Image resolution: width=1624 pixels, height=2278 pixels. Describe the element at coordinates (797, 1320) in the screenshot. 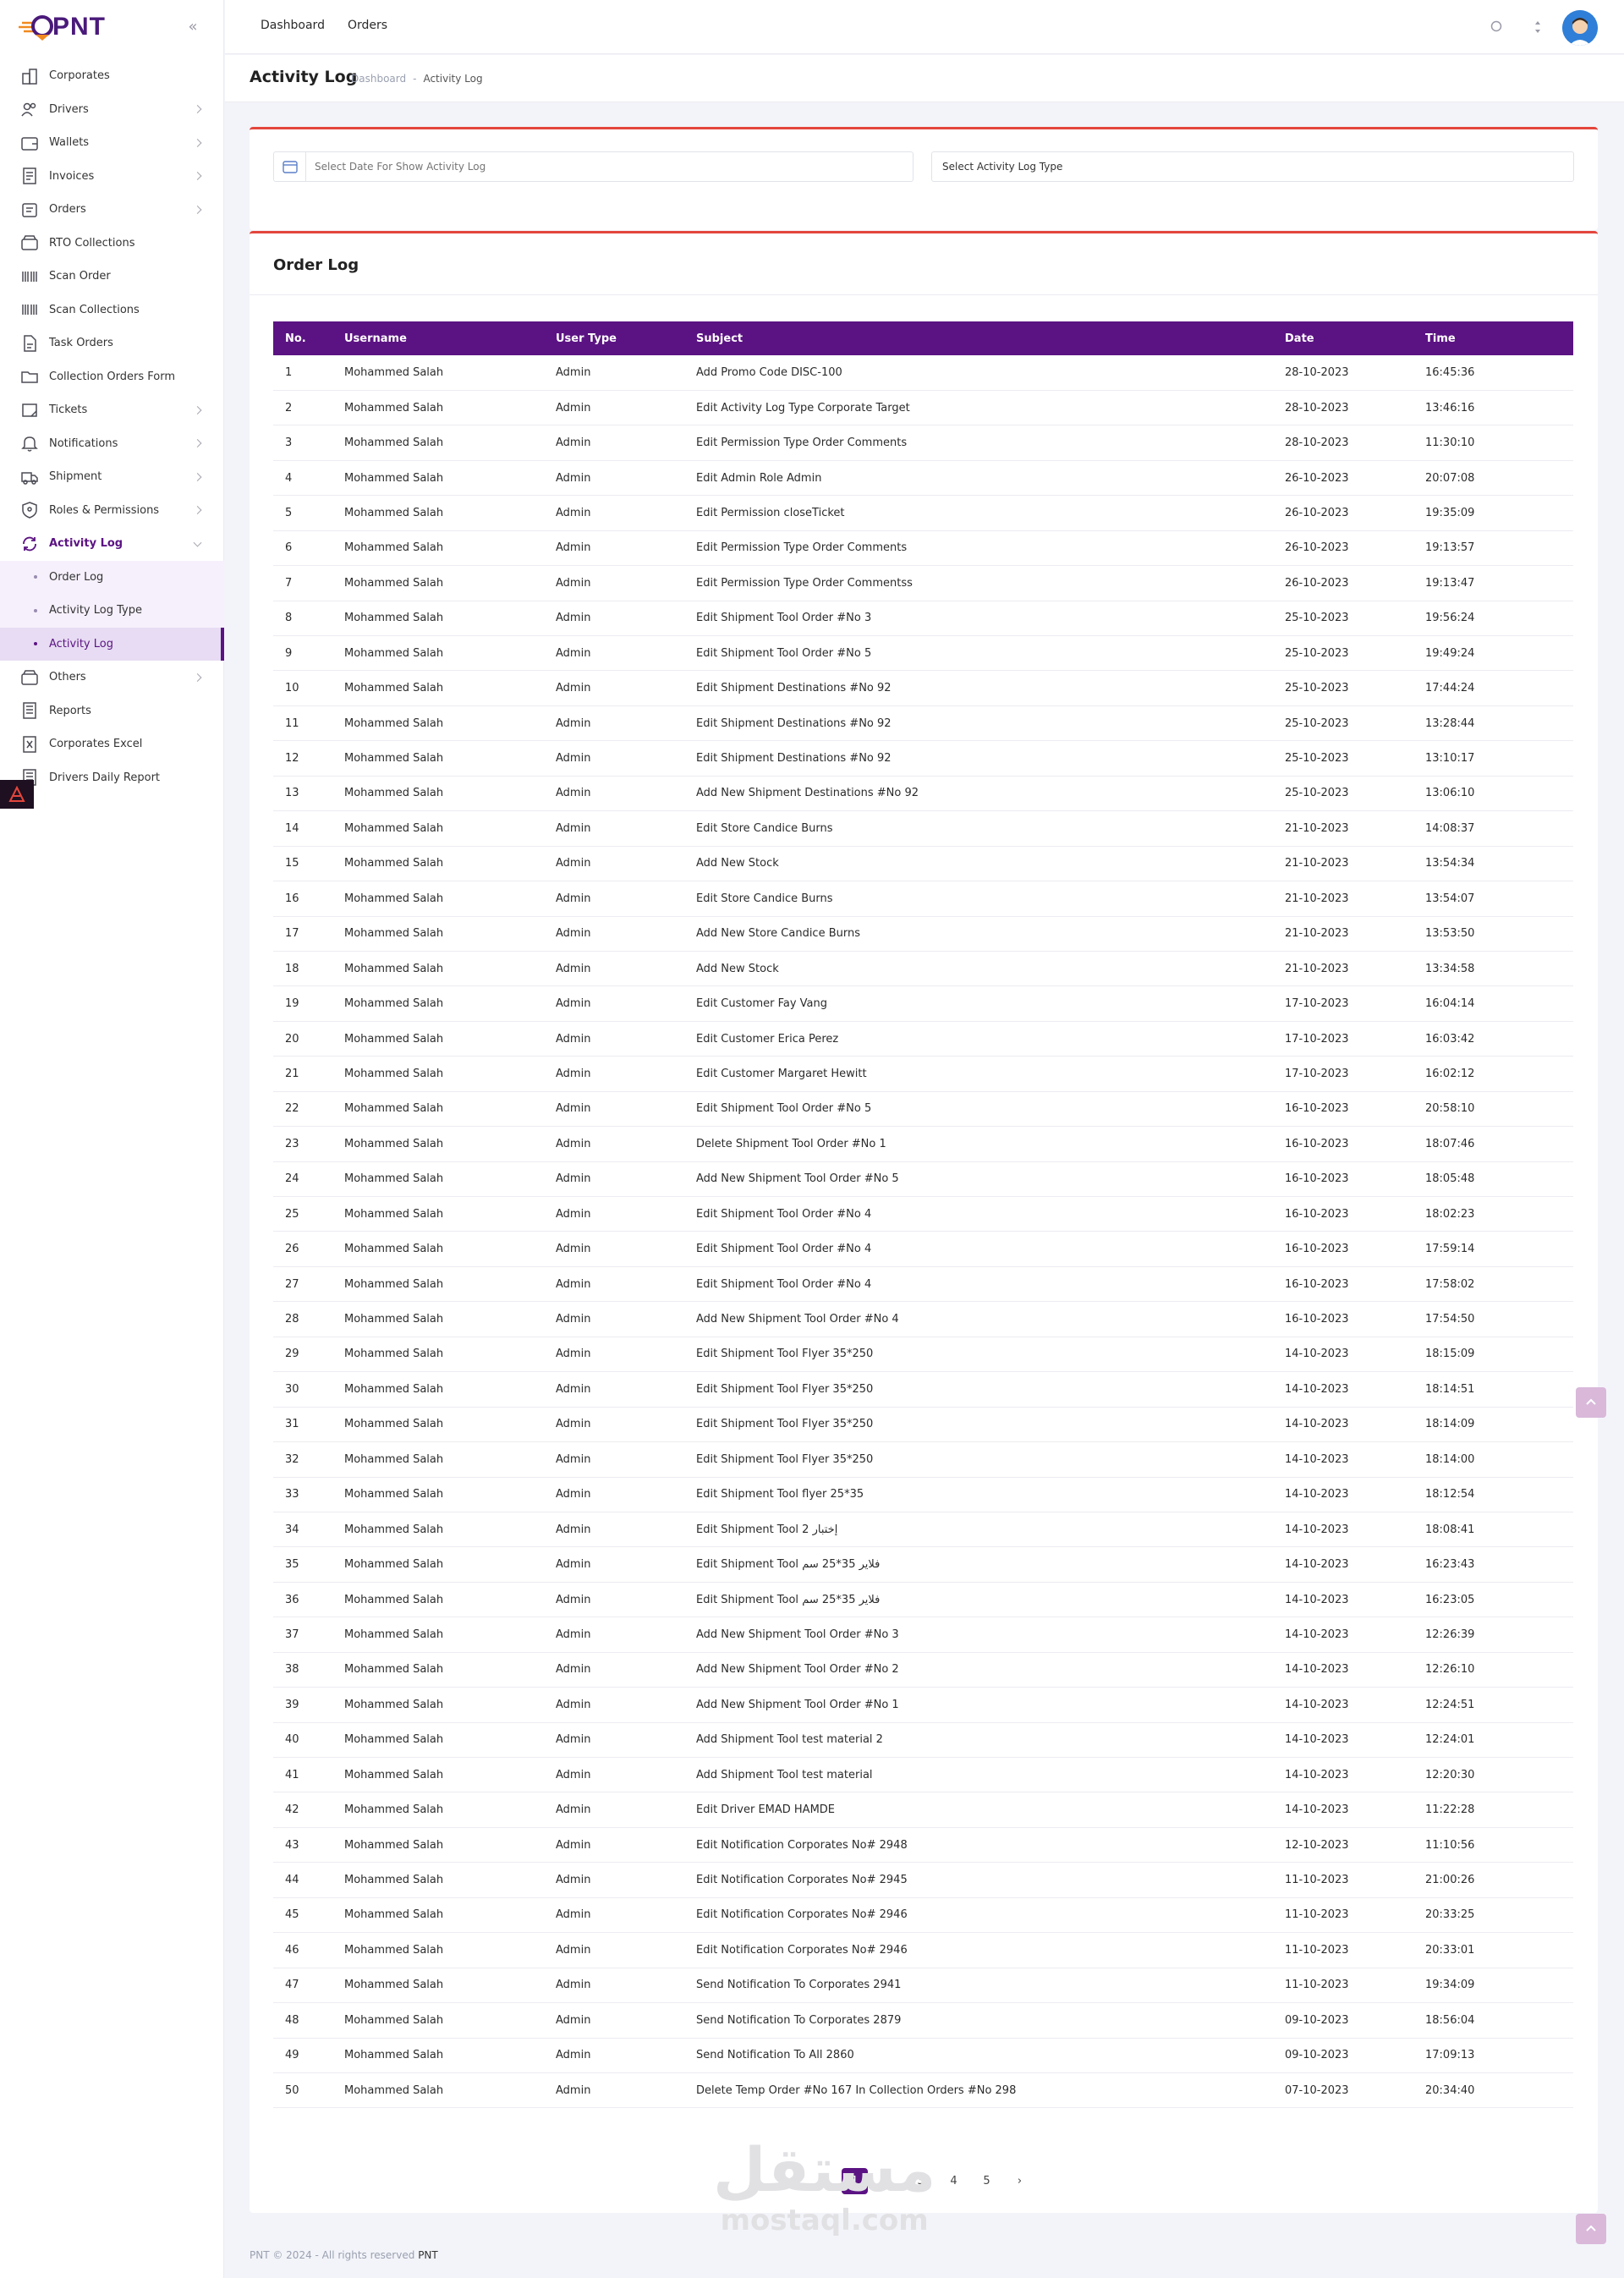

I see `cell-subject: Add New Shipment Tool Order #No 4` at that location.